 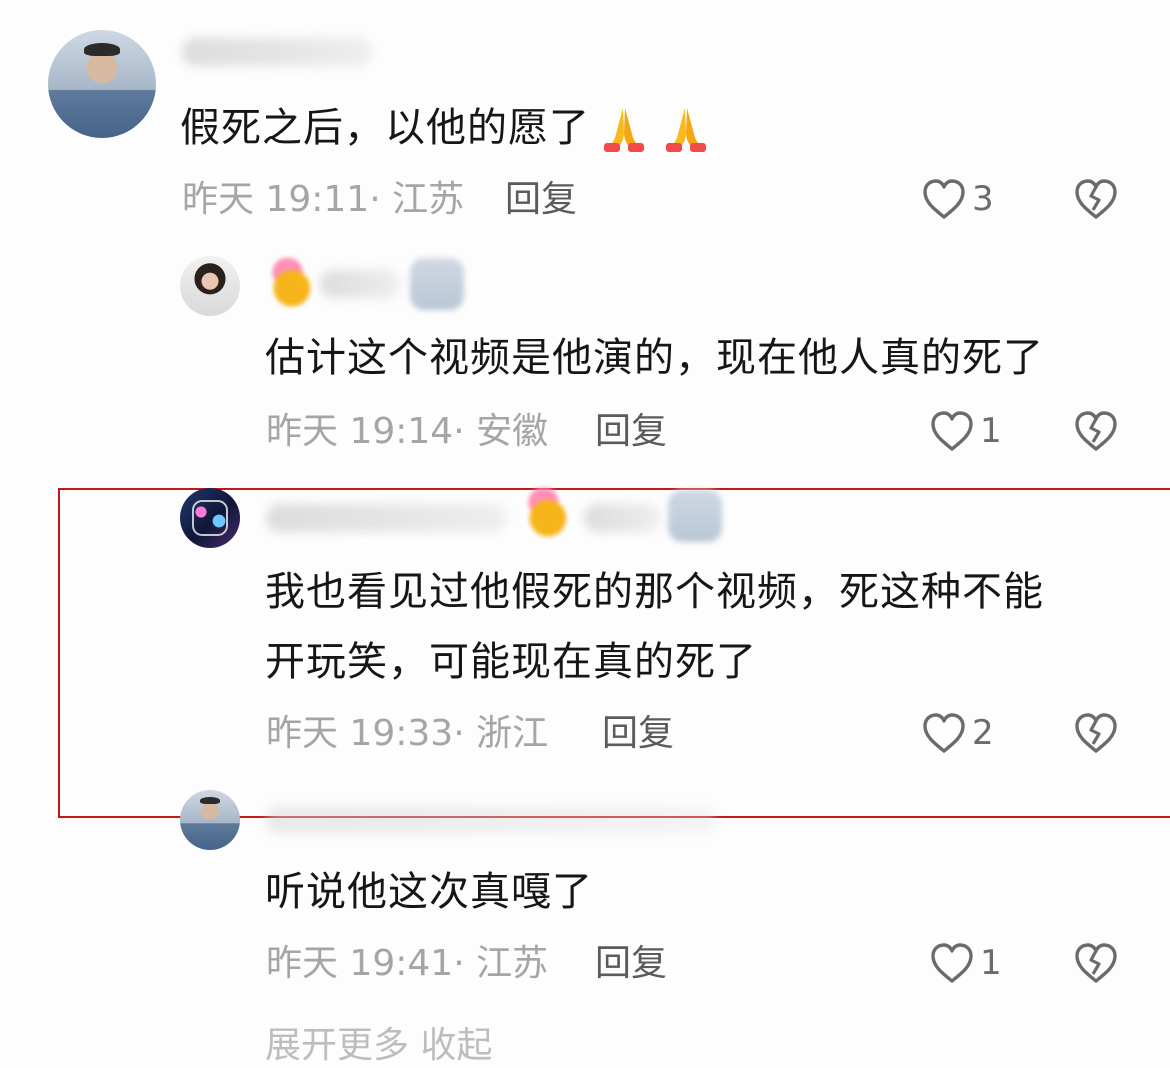 What do you see at coordinates (501, 431) in the screenshot?
I see `comment-location: · 安徽` at bounding box center [501, 431].